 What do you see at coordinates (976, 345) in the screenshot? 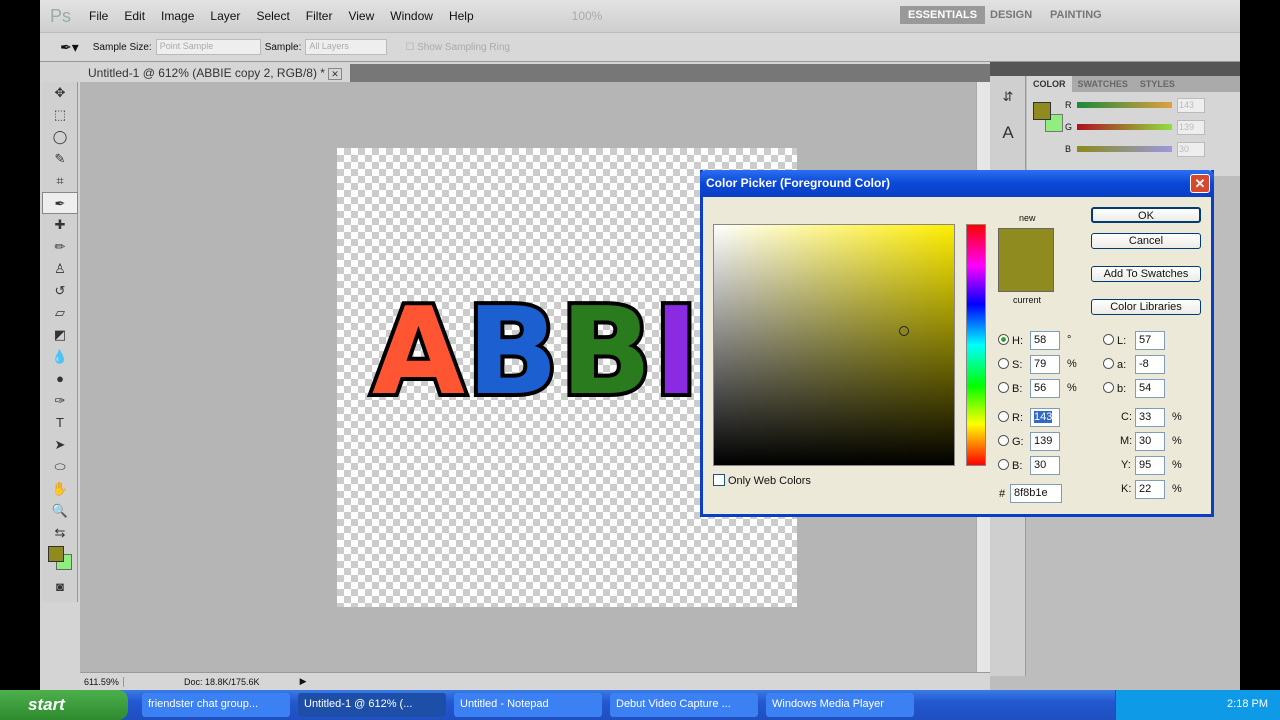
I see `hue-slider` at bounding box center [976, 345].